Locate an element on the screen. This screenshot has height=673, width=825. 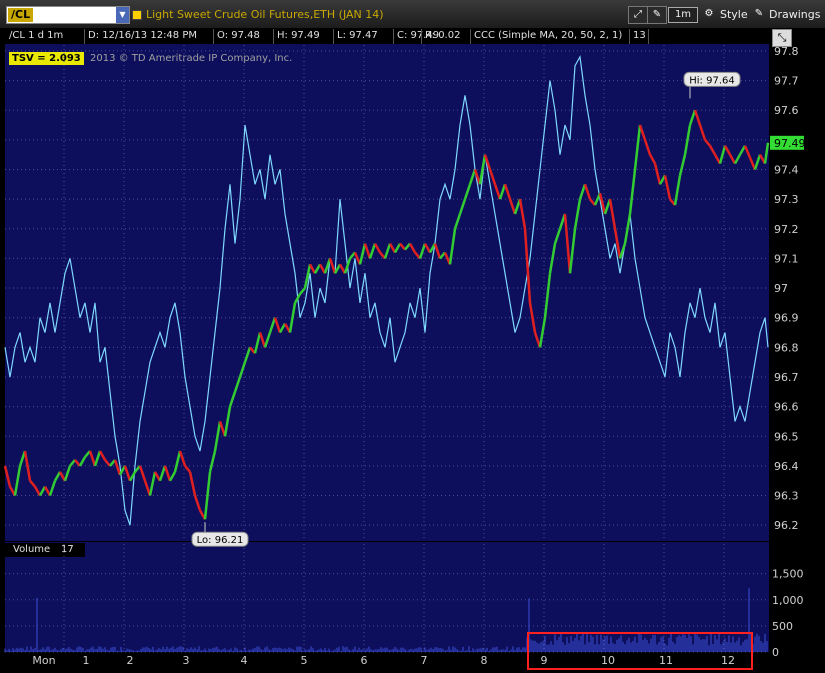
symbol-value: /CL is located at coordinates (21, 15).